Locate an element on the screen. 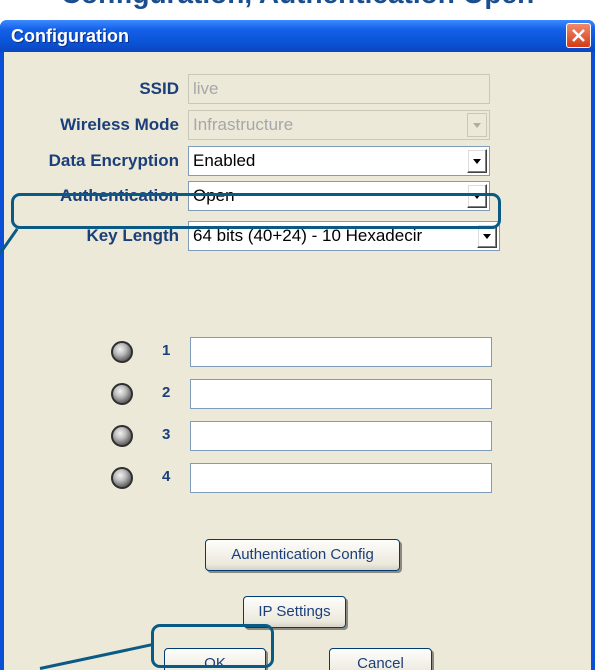  authentication-config-button: Authentication Config is located at coordinates (302, 555).